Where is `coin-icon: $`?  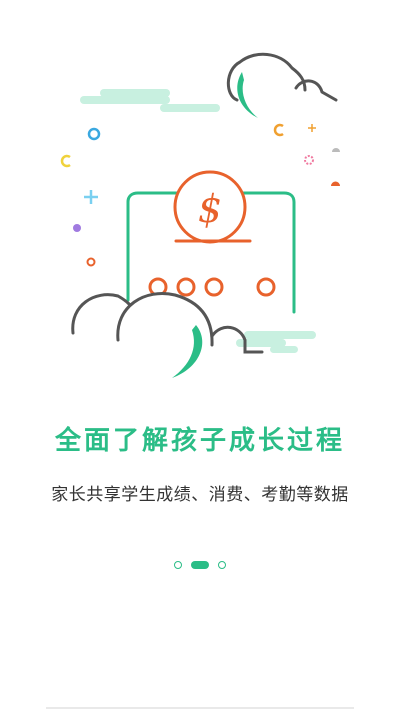
coin-icon: $ is located at coordinates (212, 207).